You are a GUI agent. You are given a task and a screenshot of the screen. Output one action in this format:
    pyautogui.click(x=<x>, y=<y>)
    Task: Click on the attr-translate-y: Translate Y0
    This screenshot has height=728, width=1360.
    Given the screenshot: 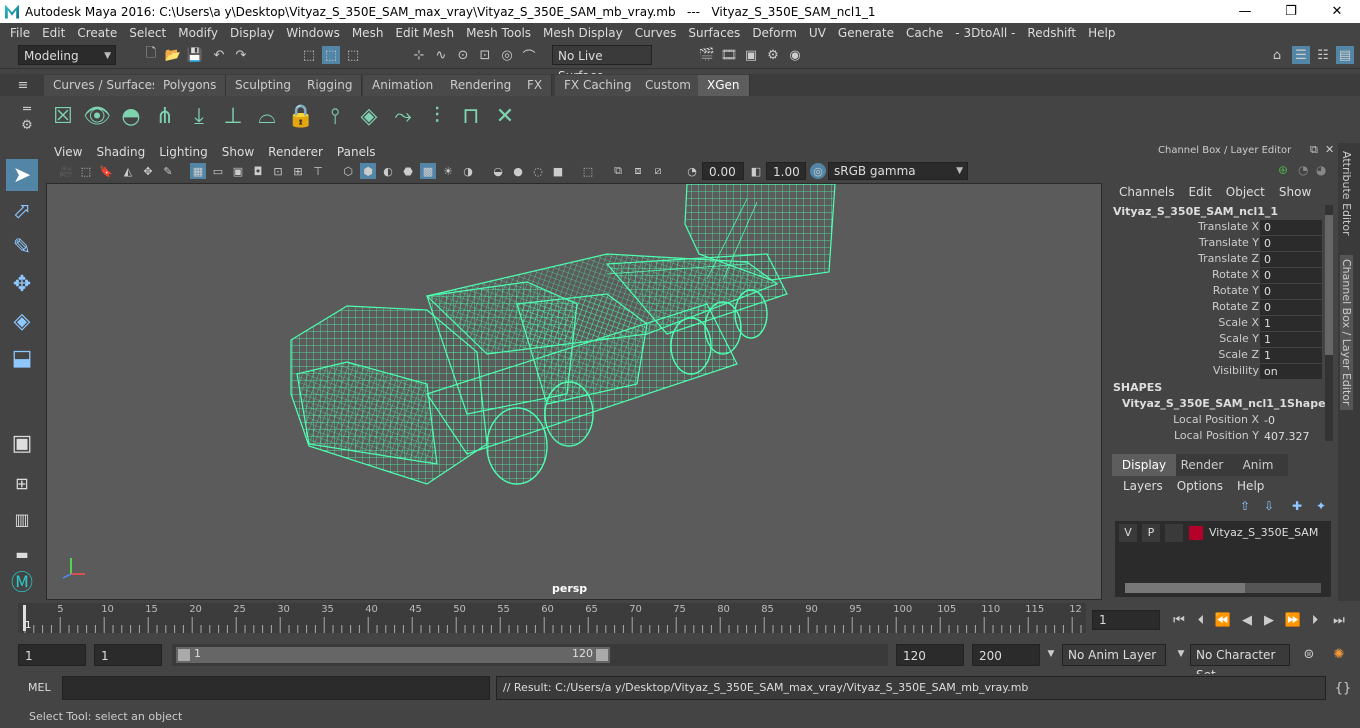 What is the action you would take?
    pyautogui.click(x=1222, y=244)
    